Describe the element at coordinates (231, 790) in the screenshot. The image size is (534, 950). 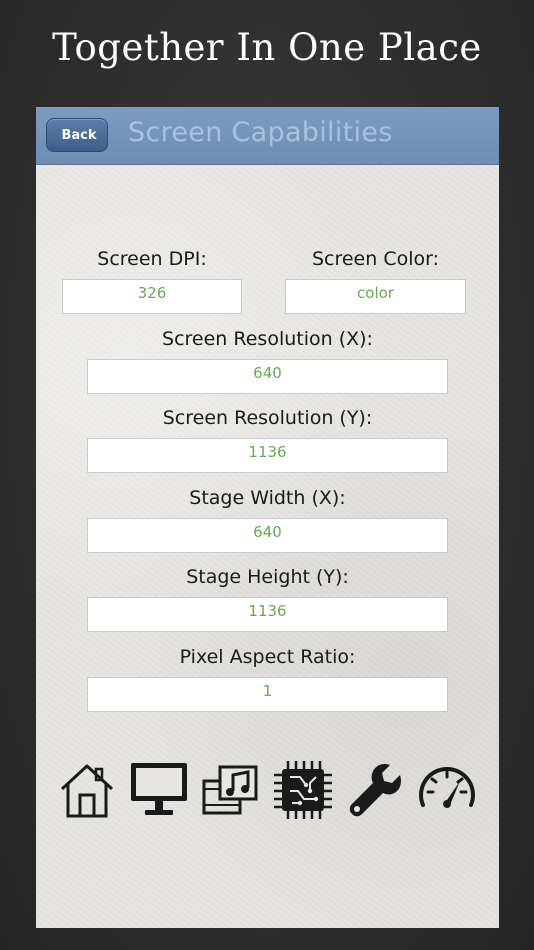
I see `media-icon` at that location.